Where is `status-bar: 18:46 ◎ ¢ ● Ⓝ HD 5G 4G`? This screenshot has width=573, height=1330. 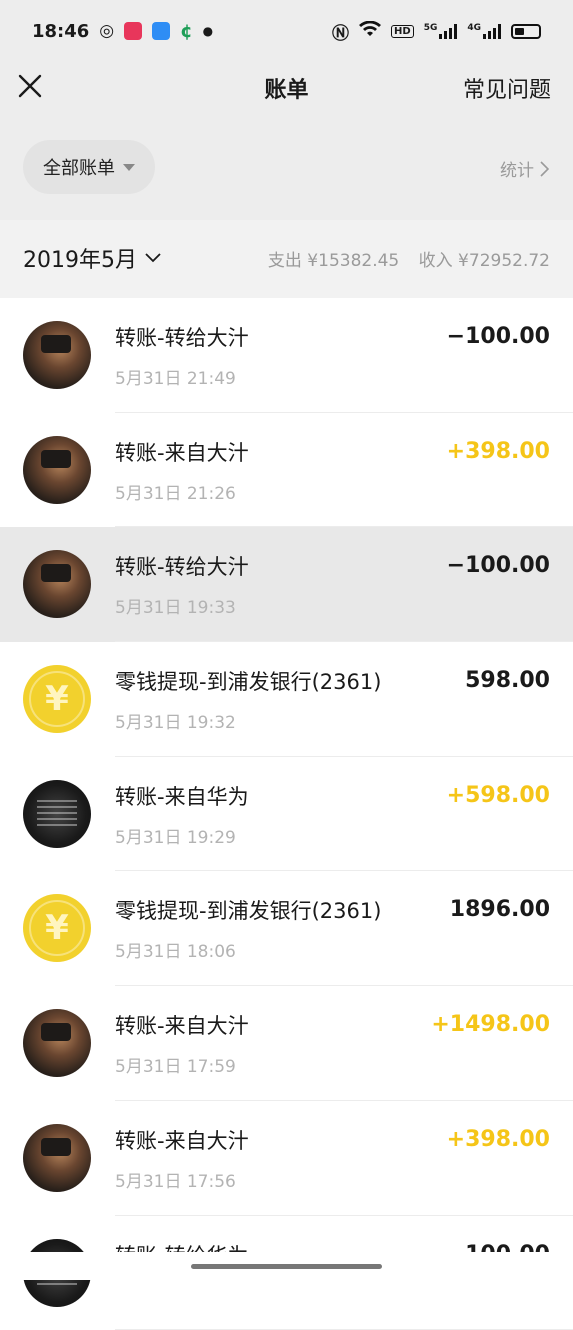 status-bar: 18:46 ◎ ¢ ● Ⓝ HD 5G 4G is located at coordinates (286, 31).